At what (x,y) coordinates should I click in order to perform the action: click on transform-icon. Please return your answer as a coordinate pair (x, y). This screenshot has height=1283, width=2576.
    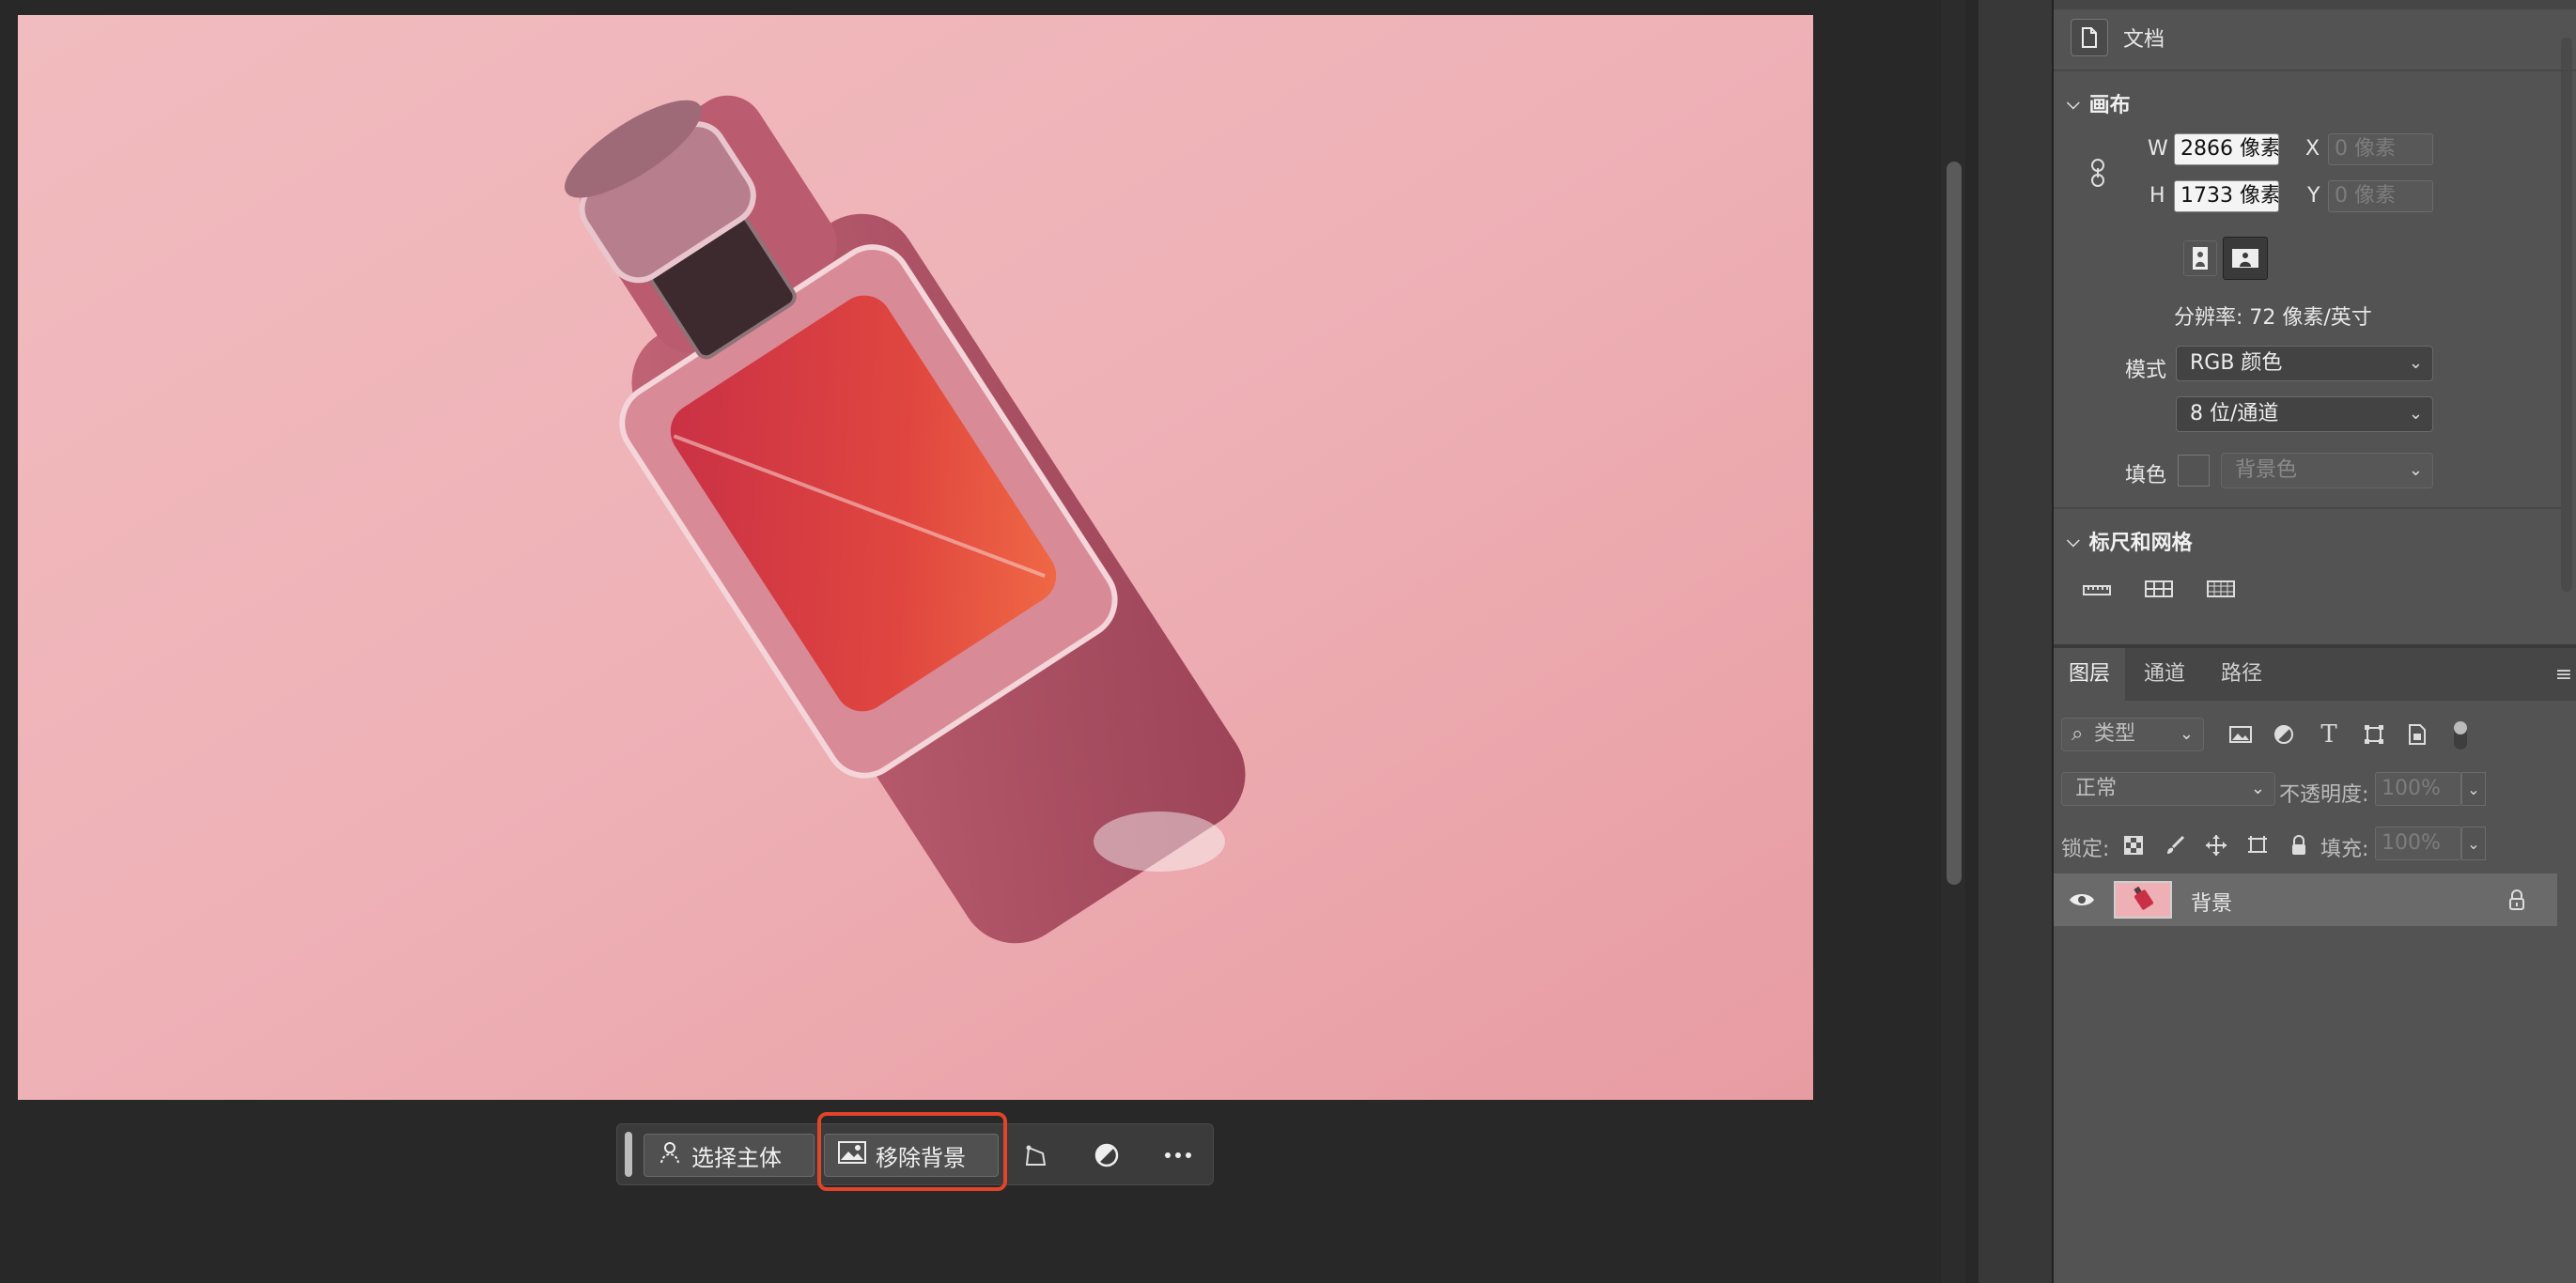
    Looking at the image, I should click on (1035, 1155).